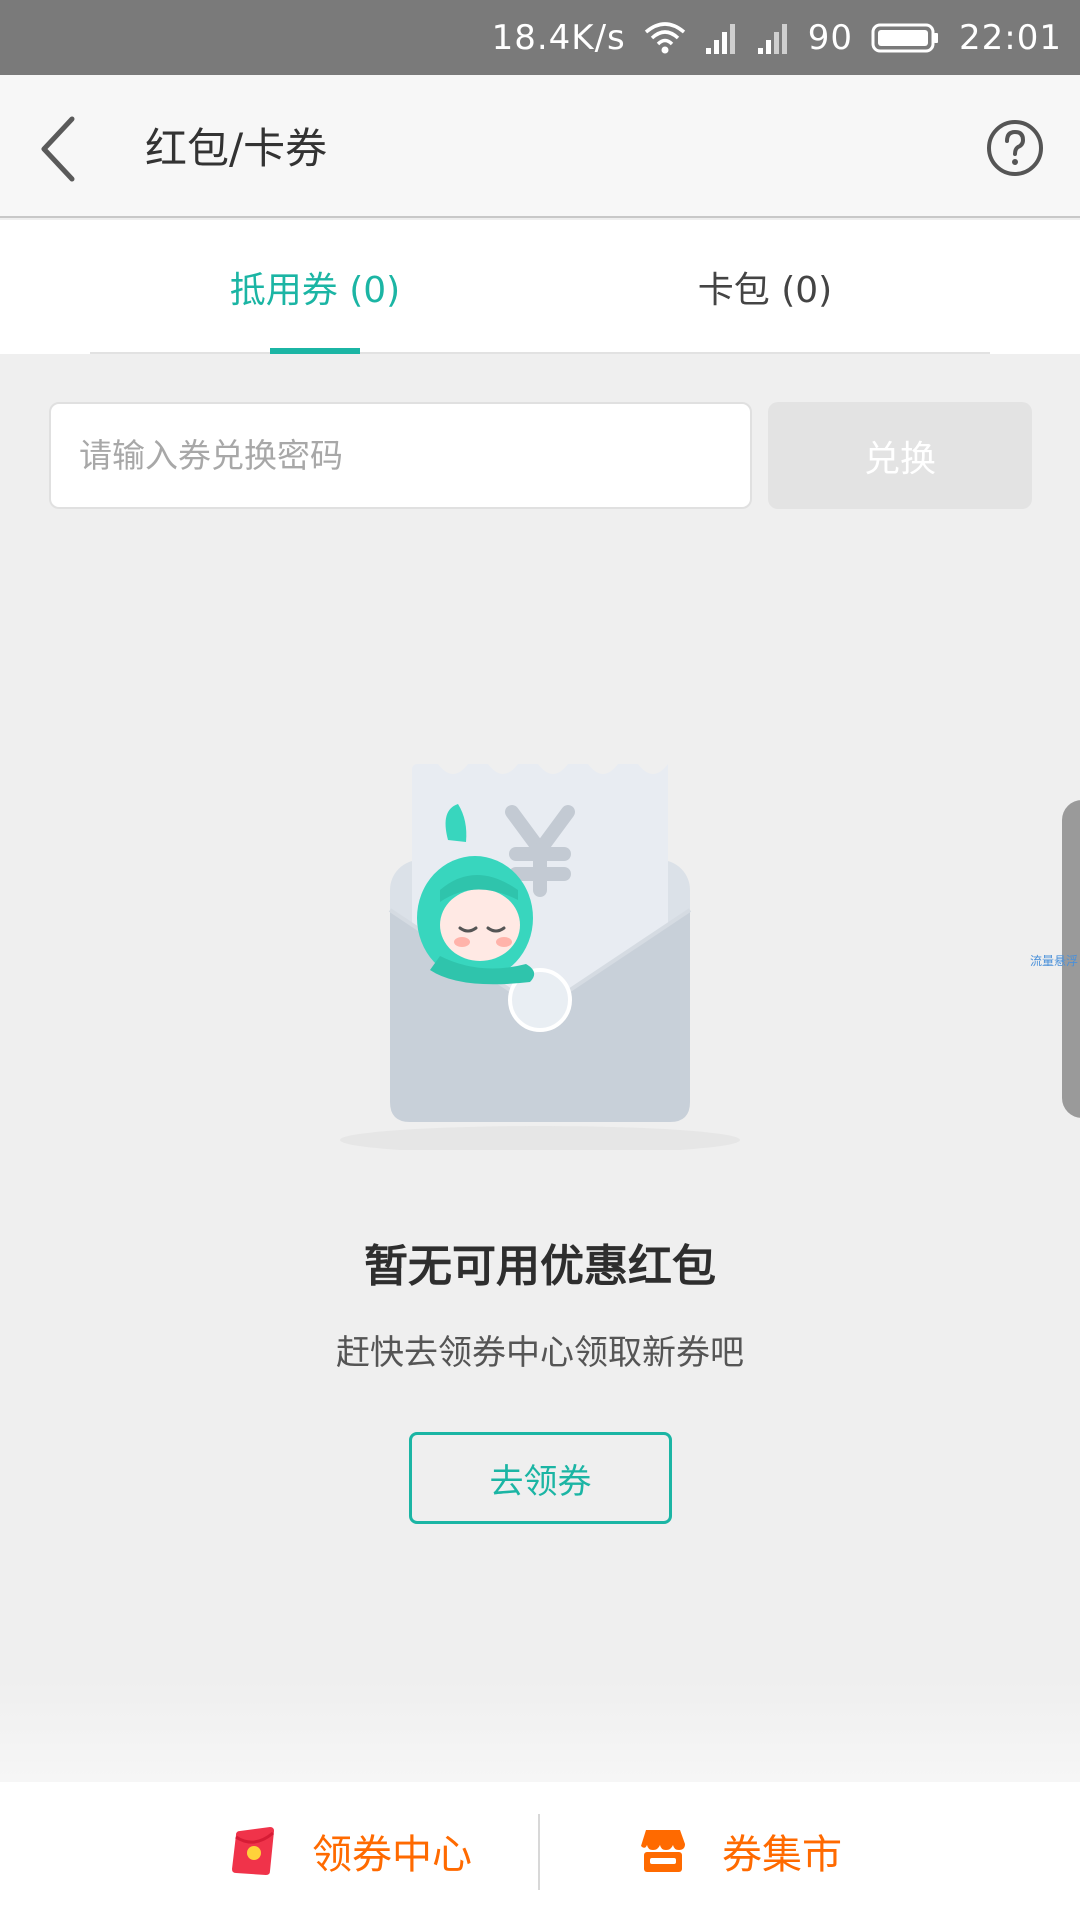 The width and height of the screenshot is (1080, 1920). I want to click on tab-card-wallet: 卡包 (0), so click(765, 287).